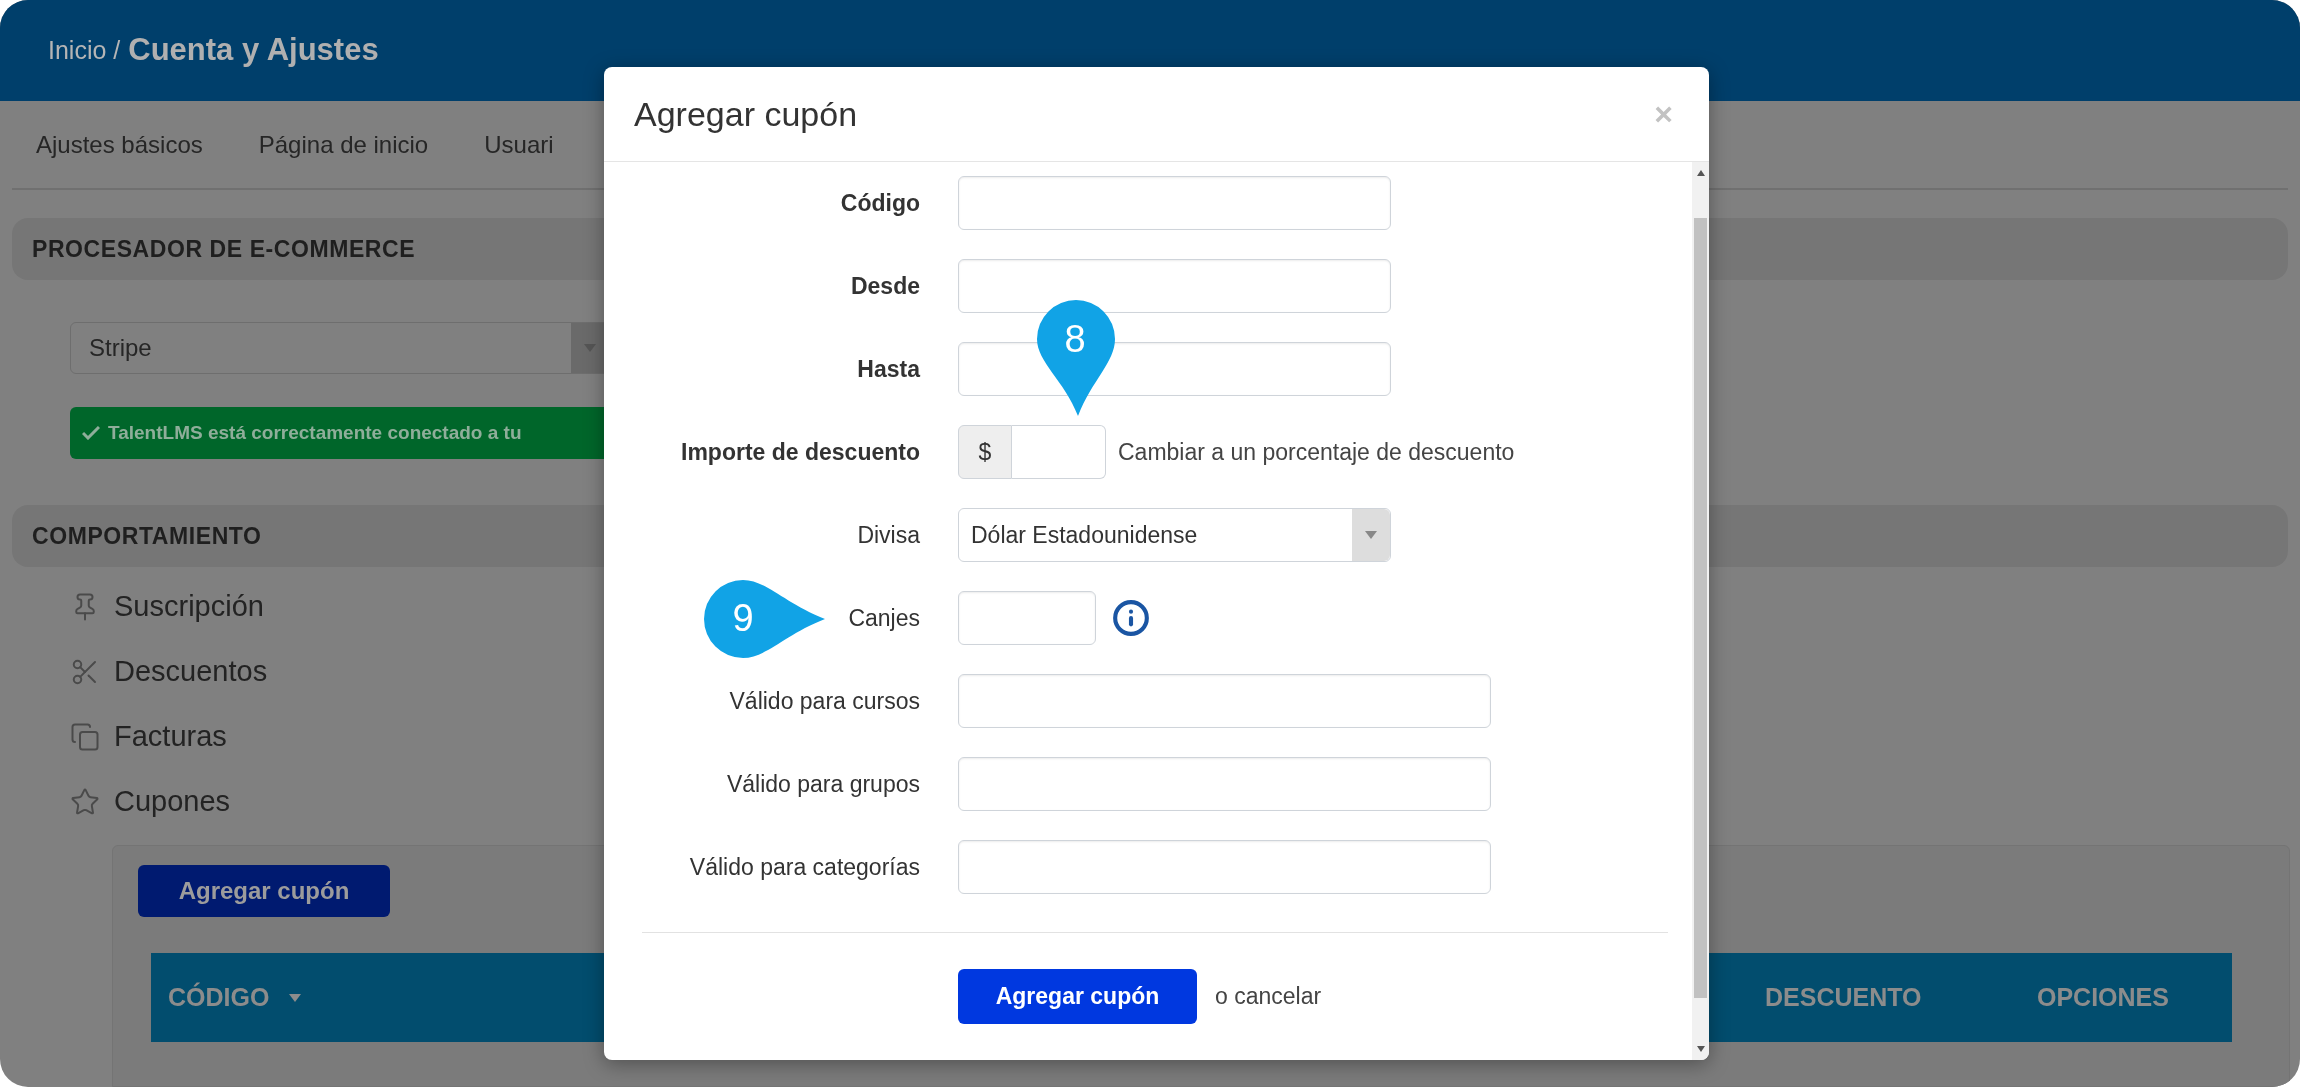  What do you see at coordinates (315, 432) in the screenshot?
I see `alert-text: TalentLMS está correctamente conectado a tu` at bounding box center [315, 432].